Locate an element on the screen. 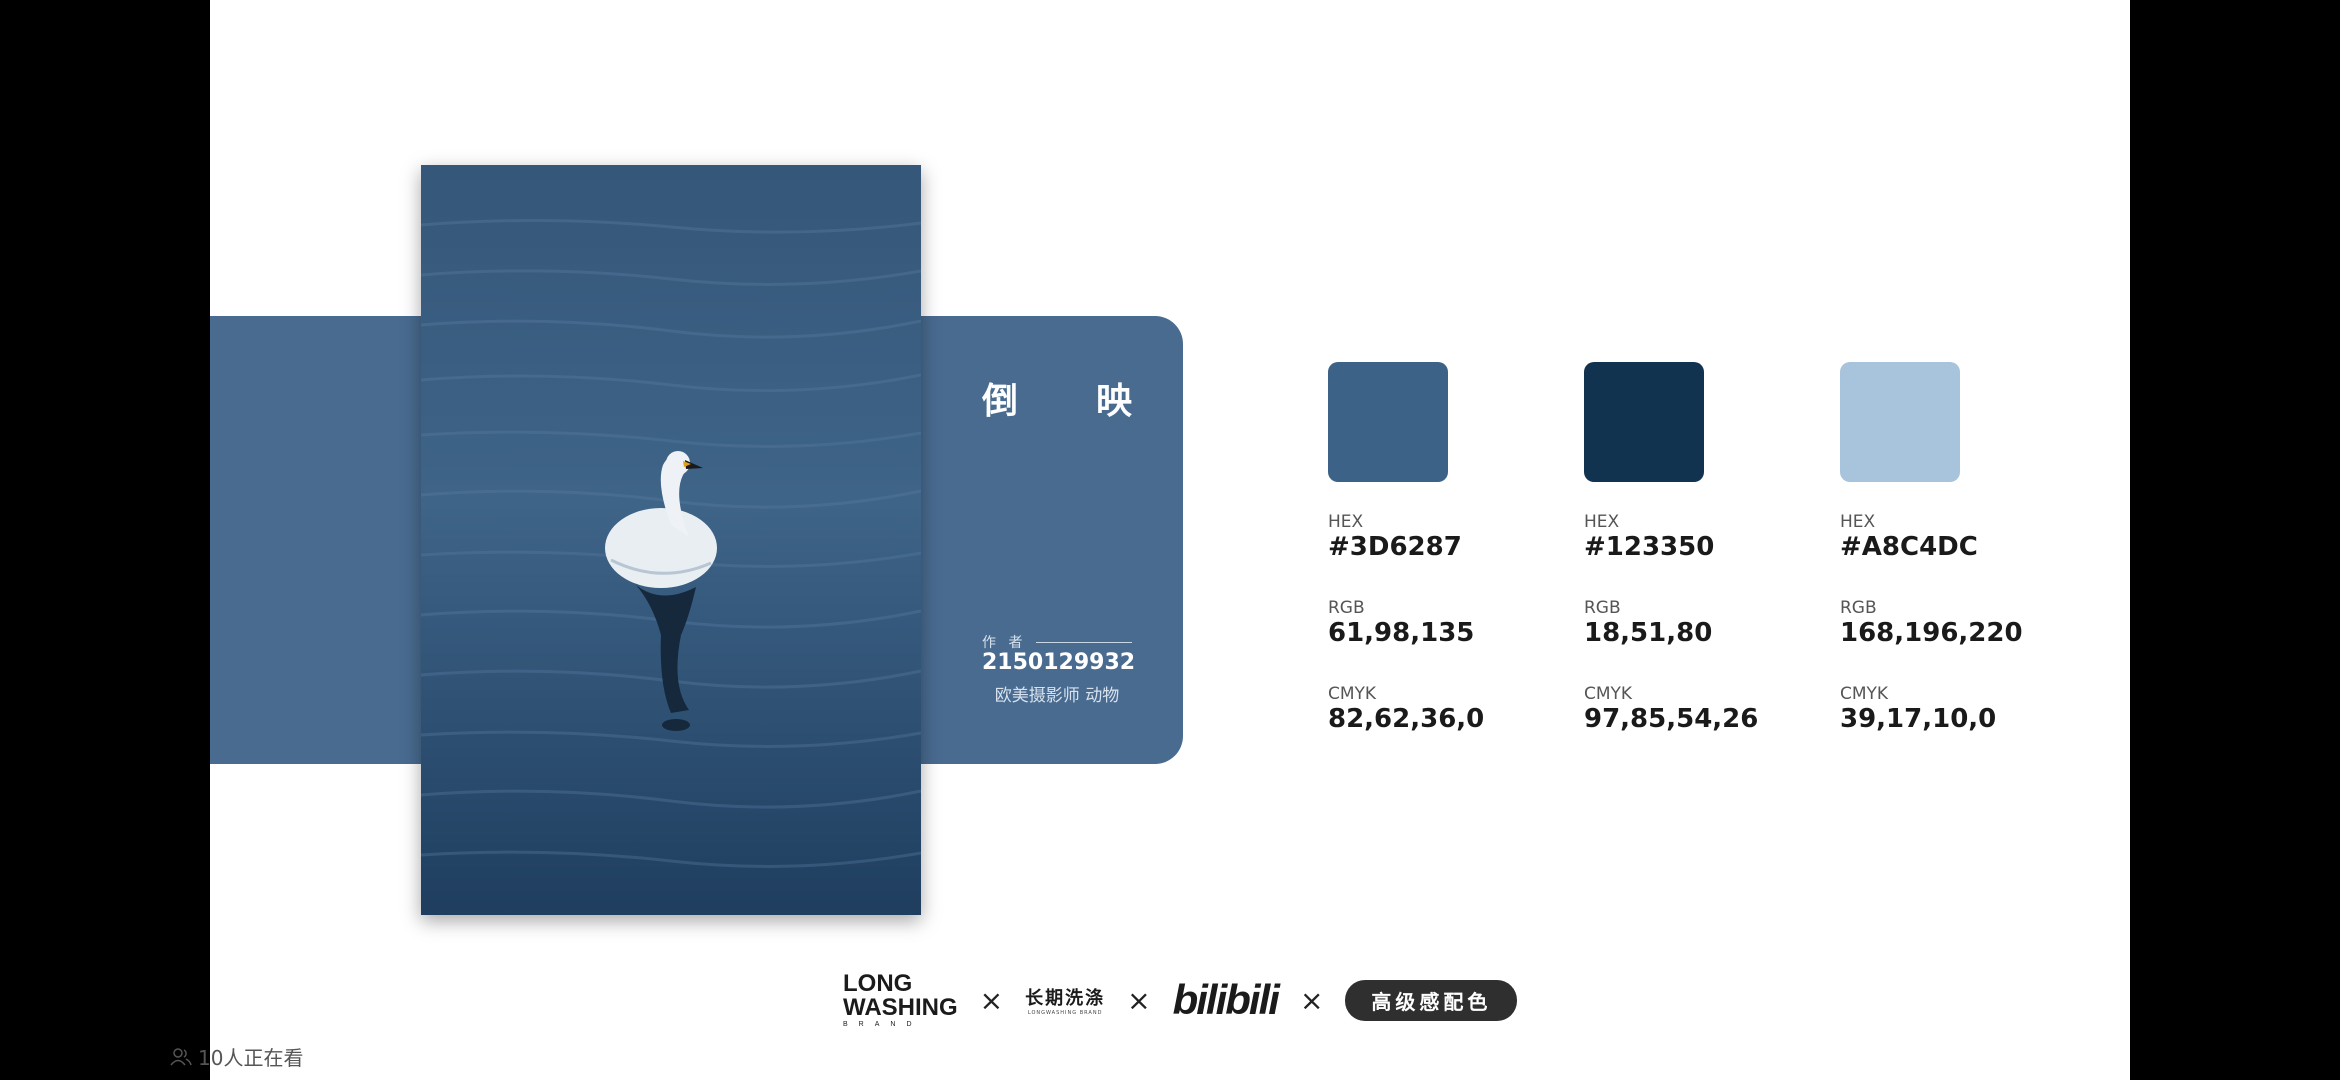  changqi-logo: 长期洗涤 LONGWASHING BRAND is located at coordinates (1065, 1000).